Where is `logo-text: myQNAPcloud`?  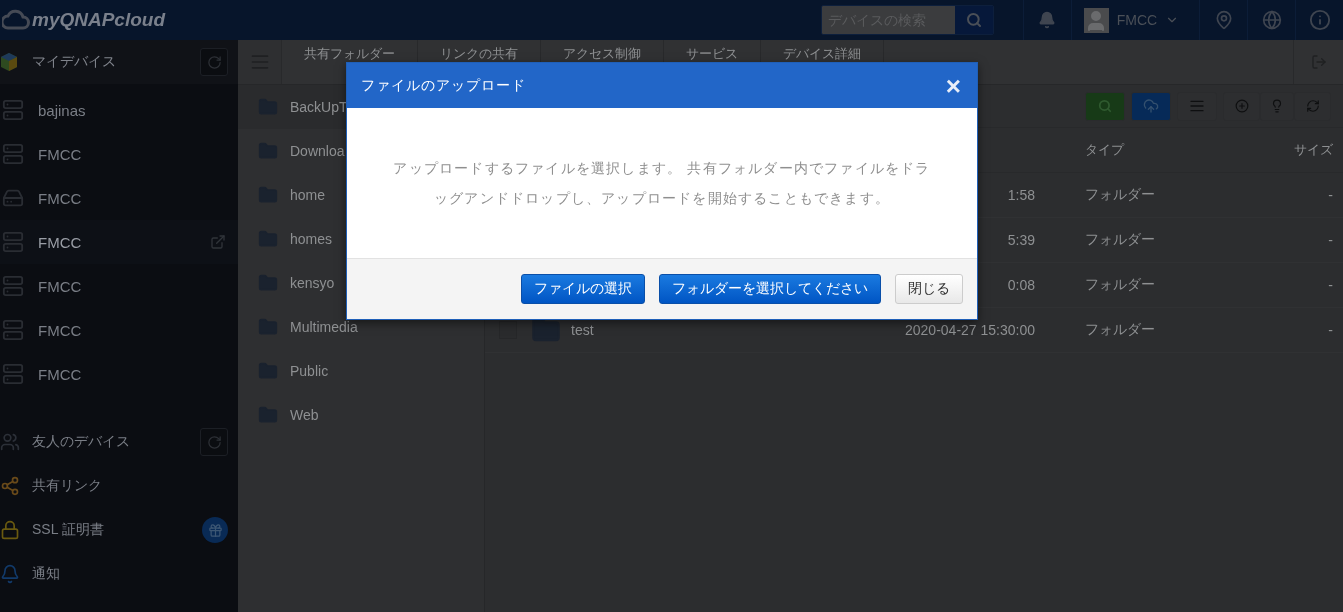 logo-text: myQNAPcloud is located at coordinates (99, 20).